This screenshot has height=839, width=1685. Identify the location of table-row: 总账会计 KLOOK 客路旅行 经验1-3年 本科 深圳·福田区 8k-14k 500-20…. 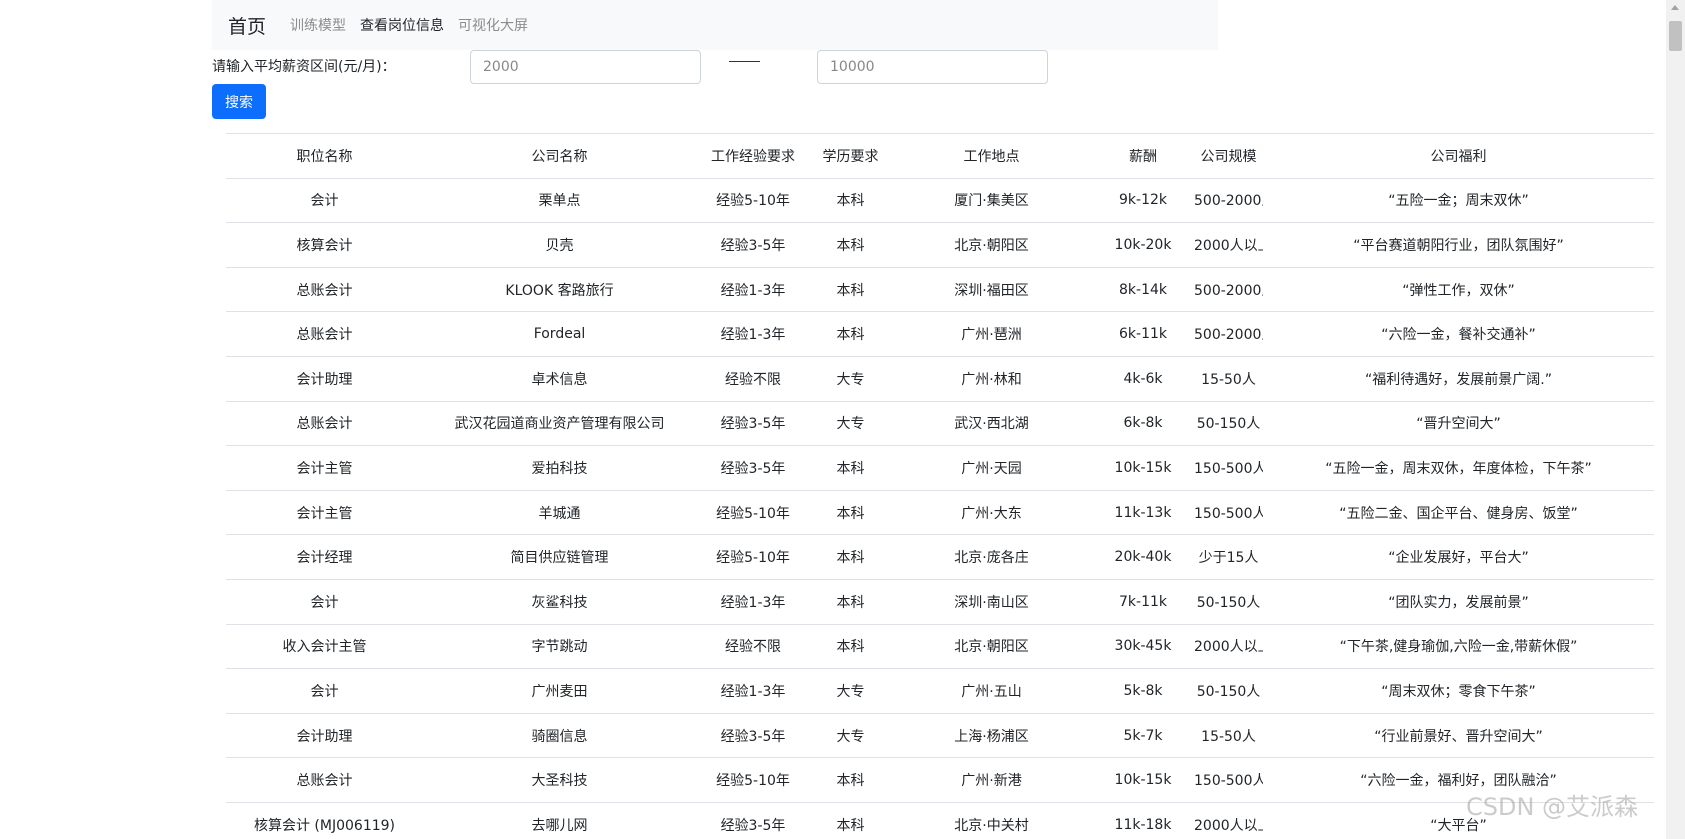
(940, 289).